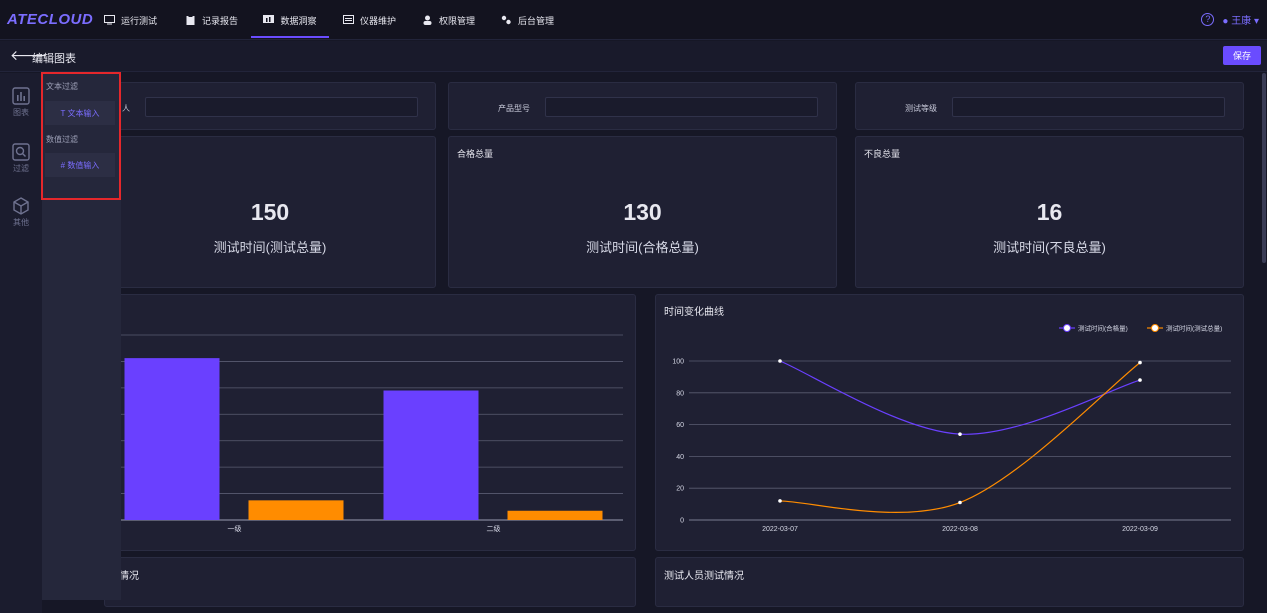 This screenshot has height=613, width=1267. I want to click on clipboard-icon, so click(190, 20).